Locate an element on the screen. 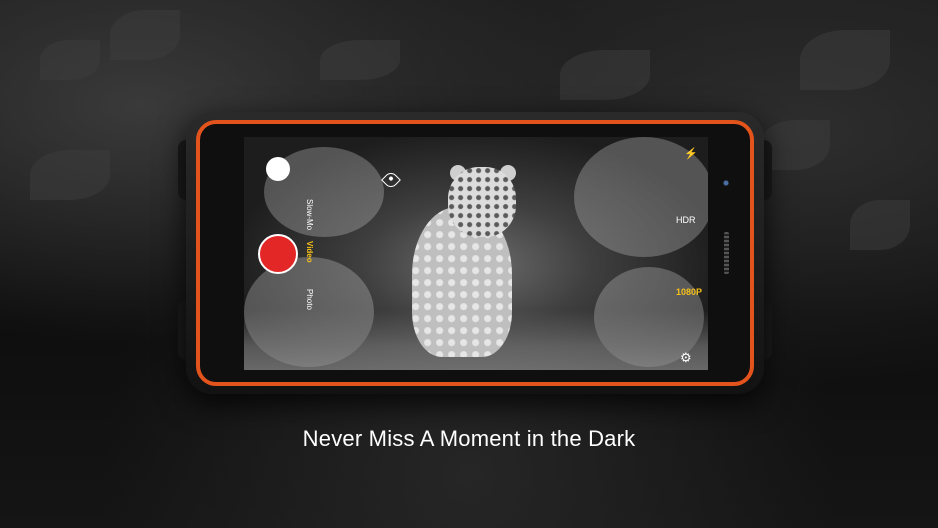  gear-icon: ⚙ is located at coordinates (686, 357).